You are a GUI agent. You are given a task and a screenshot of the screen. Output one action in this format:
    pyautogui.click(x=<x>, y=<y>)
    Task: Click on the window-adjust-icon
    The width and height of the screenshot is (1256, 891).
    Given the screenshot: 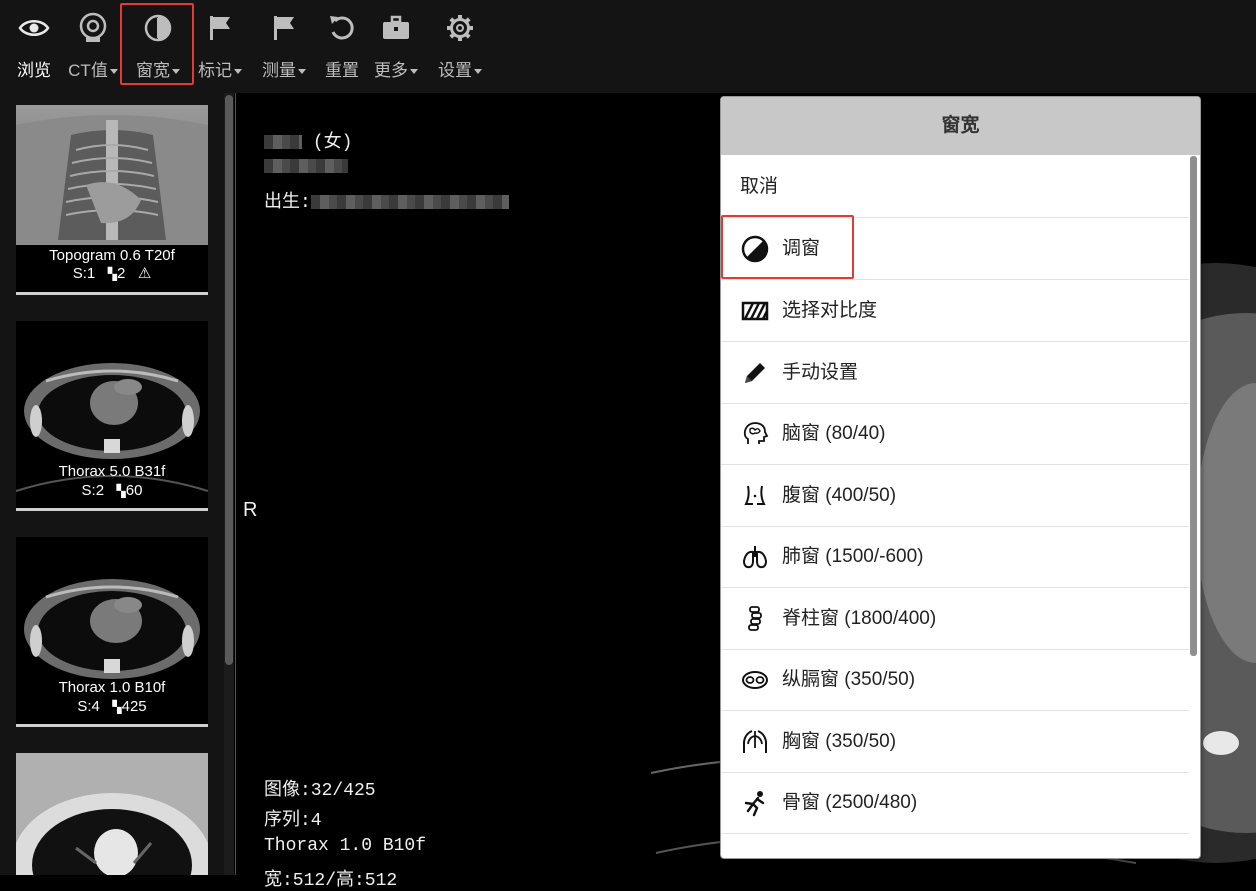 What is the action you would take?
    pyautogui.click(x=755, y=249)
    